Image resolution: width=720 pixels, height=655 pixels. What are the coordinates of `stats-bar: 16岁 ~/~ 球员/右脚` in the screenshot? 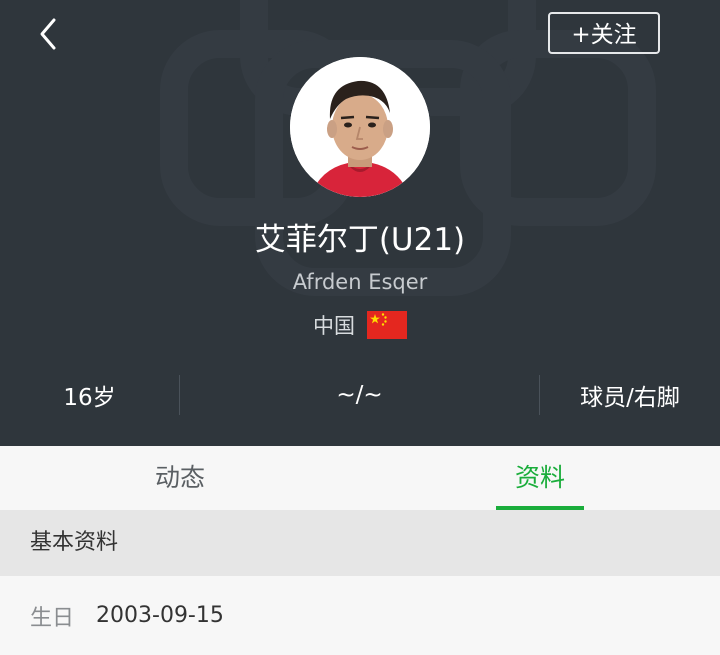 It's located at (360, 395).